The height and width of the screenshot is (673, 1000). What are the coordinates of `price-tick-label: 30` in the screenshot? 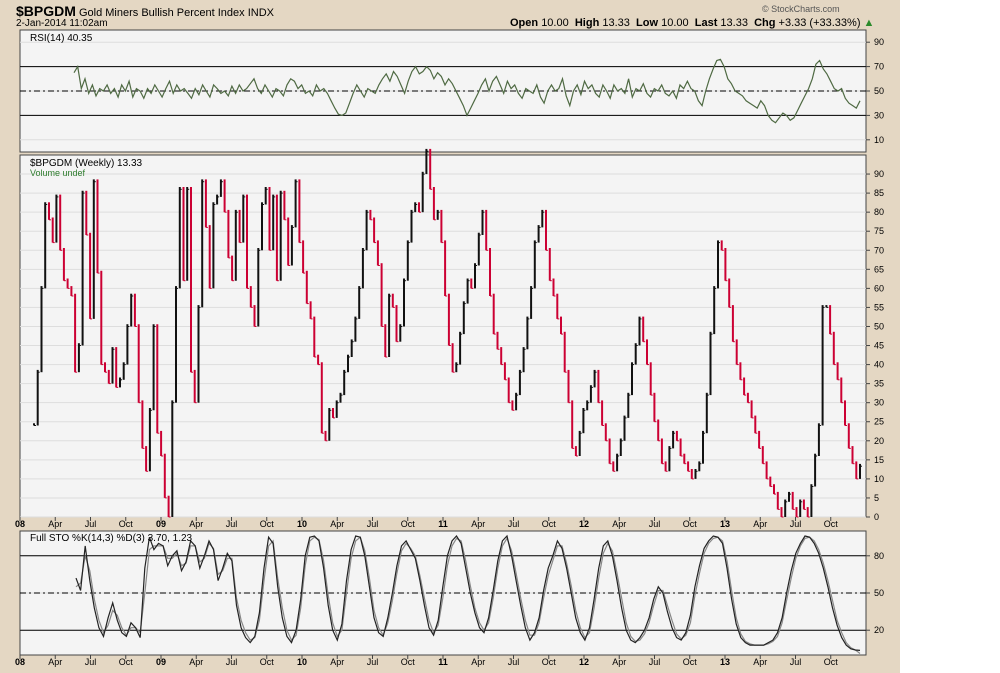 It's located at (879, 403).